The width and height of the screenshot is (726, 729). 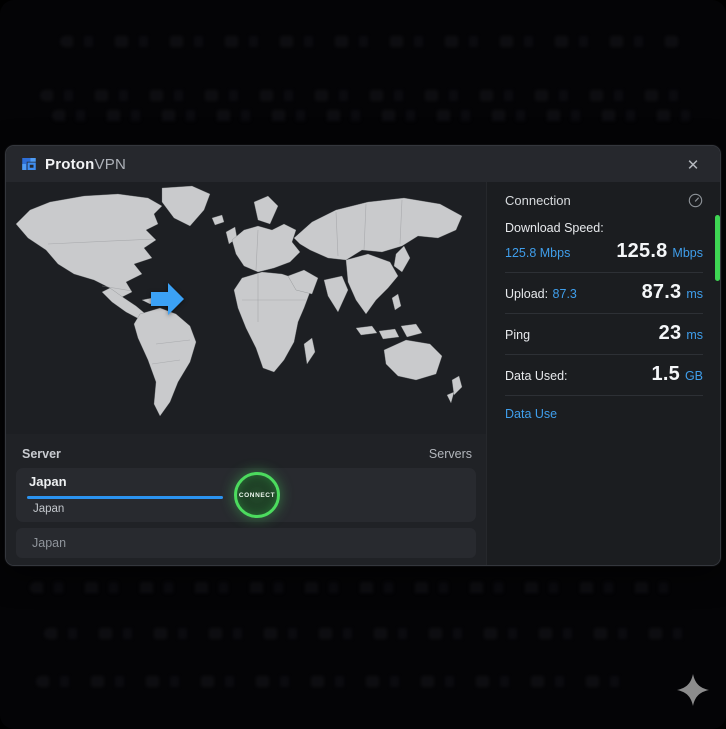 I want to click on sparkle-icon, so click(x=693, y=690).